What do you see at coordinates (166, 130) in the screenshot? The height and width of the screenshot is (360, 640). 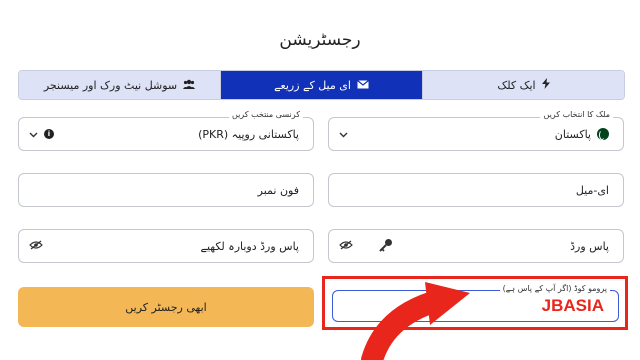 I see `currency-select: کرنسی منتخب کریں i پاکستانی روپیہ (PKR)` at bounding box center [166, 130].